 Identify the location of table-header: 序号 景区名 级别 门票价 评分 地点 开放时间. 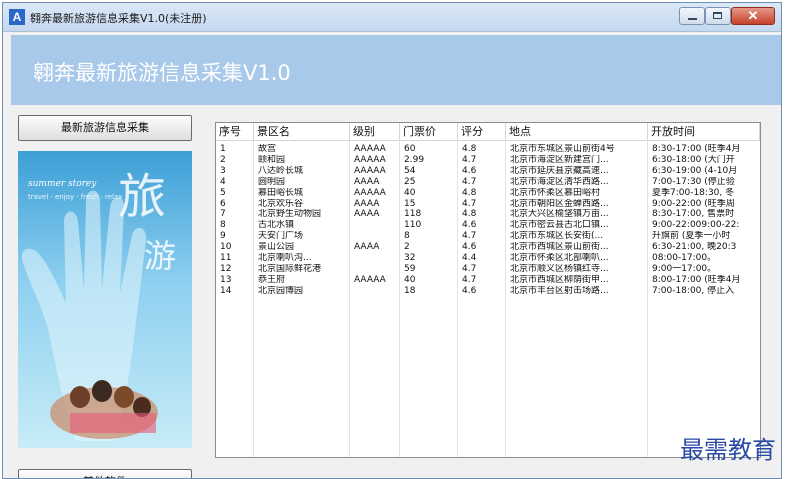
(488, 132).